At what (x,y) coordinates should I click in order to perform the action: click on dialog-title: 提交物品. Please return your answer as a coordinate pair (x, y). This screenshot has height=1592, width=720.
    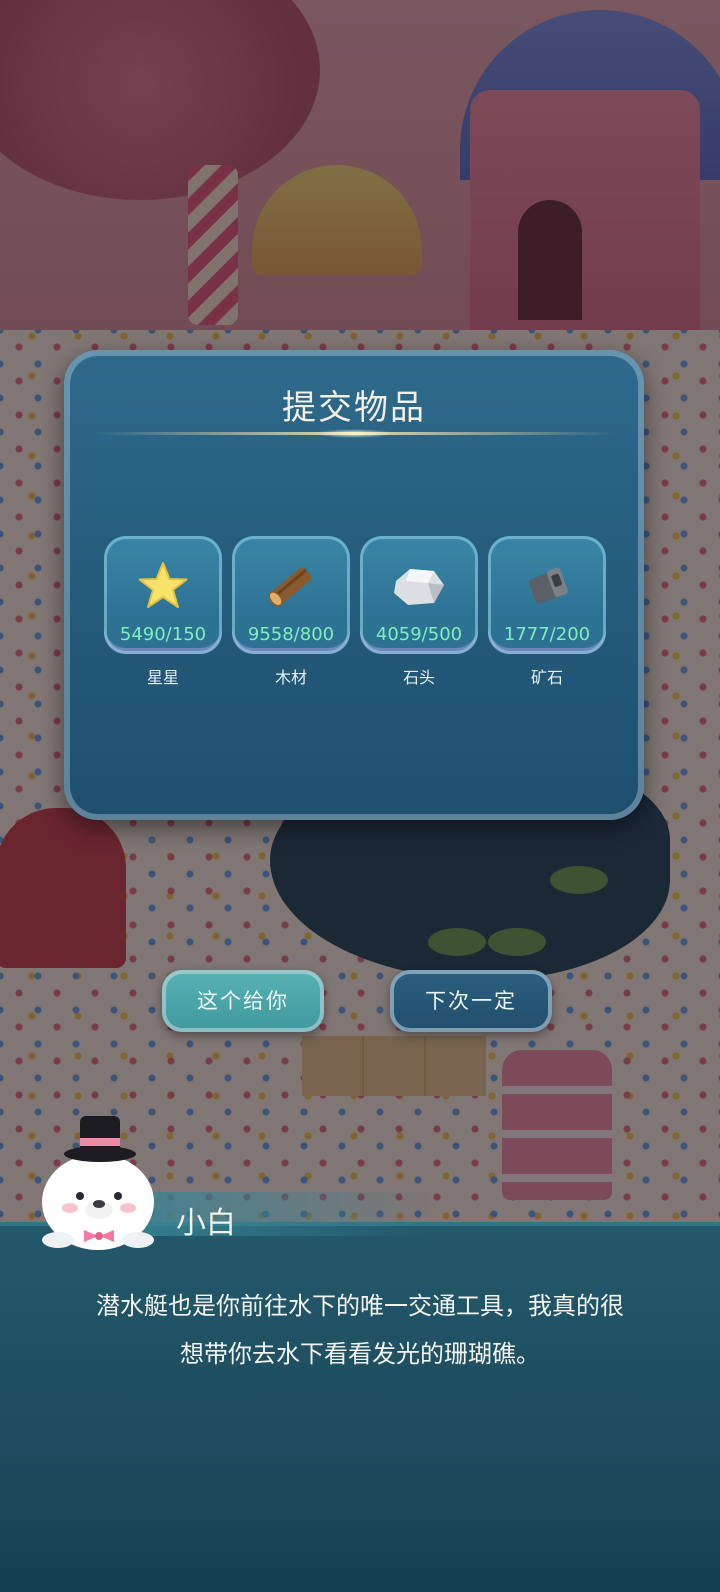
    Looking at the image, I should click on (354, 408).